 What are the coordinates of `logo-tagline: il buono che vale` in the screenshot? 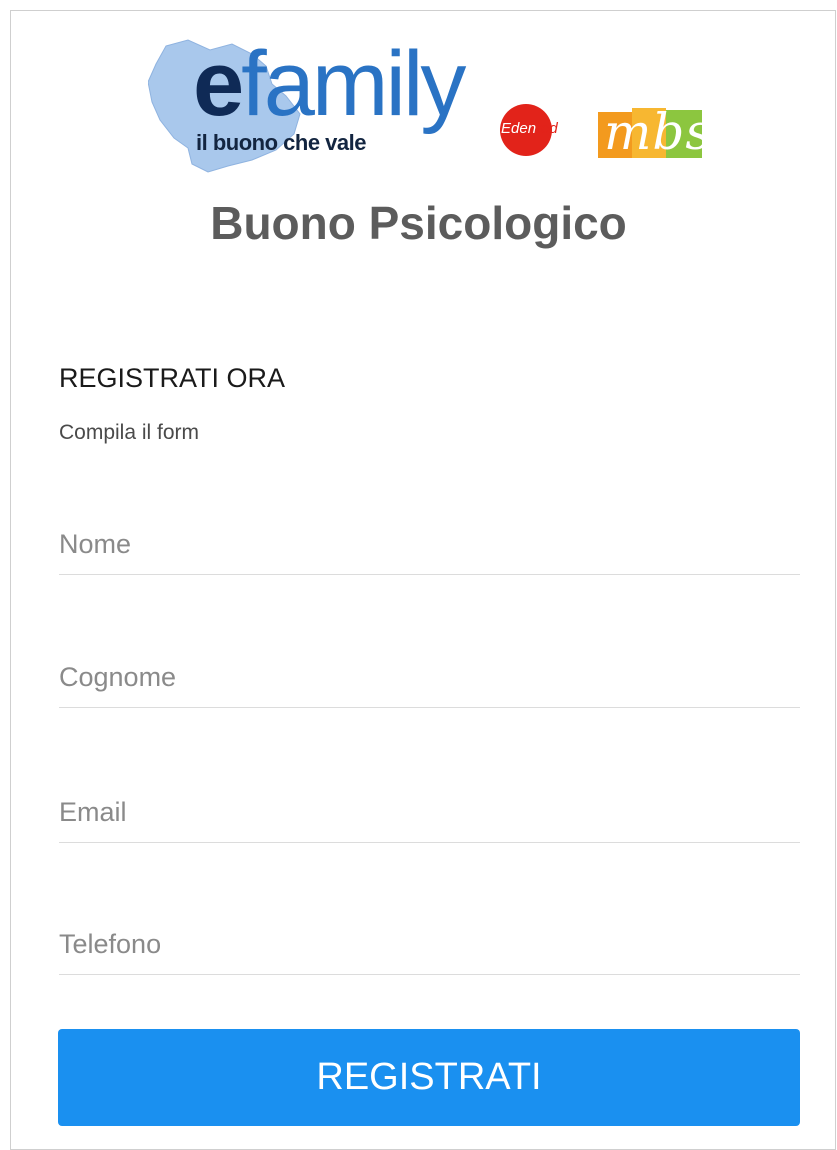 It's located at (281, 142).